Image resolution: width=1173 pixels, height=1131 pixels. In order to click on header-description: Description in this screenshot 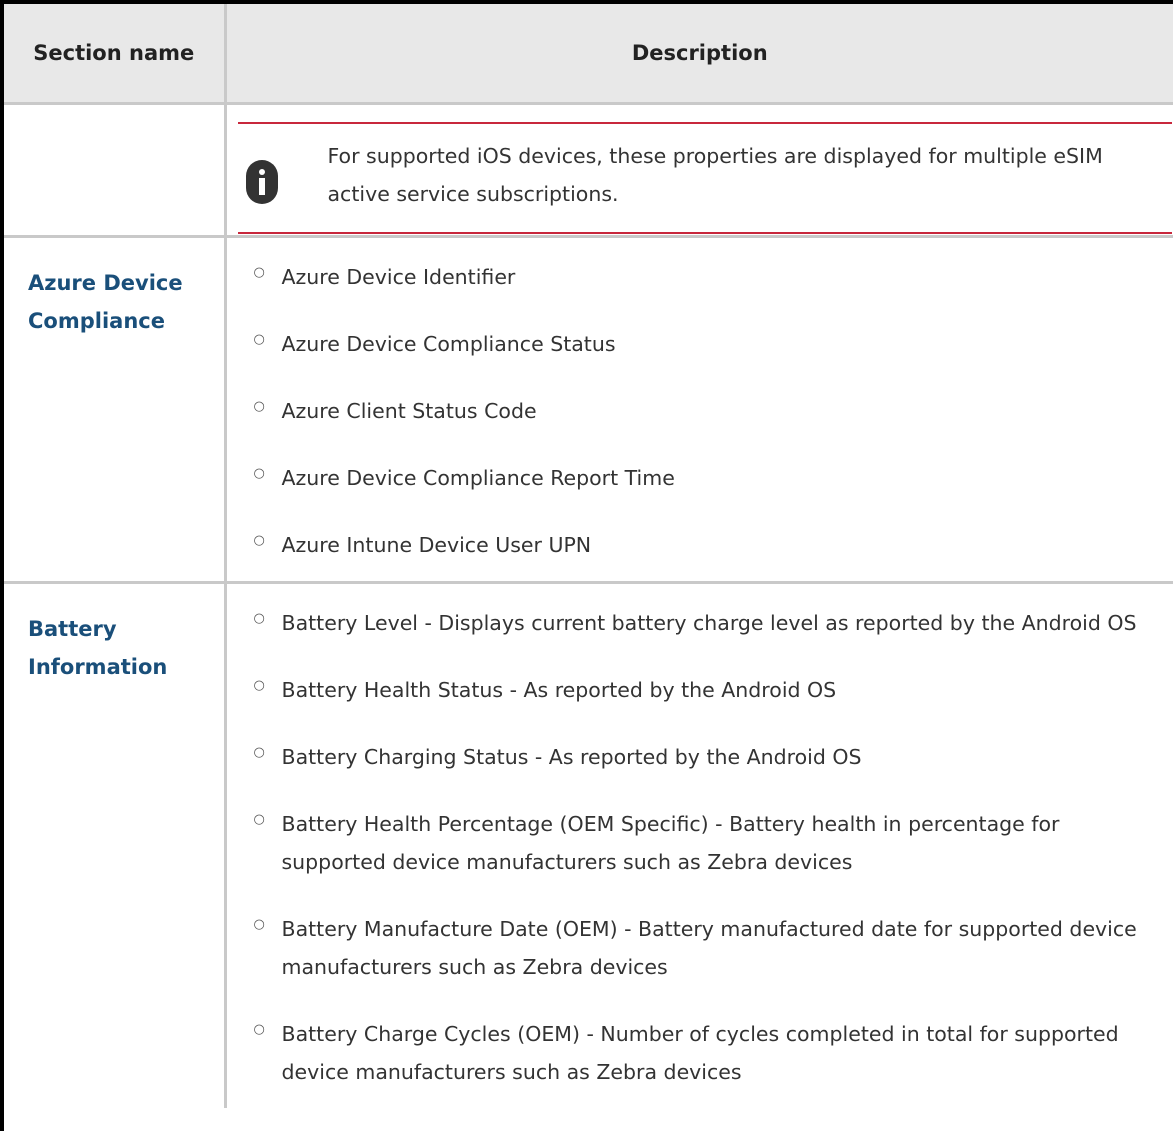, I will do `click(699, 54)`.